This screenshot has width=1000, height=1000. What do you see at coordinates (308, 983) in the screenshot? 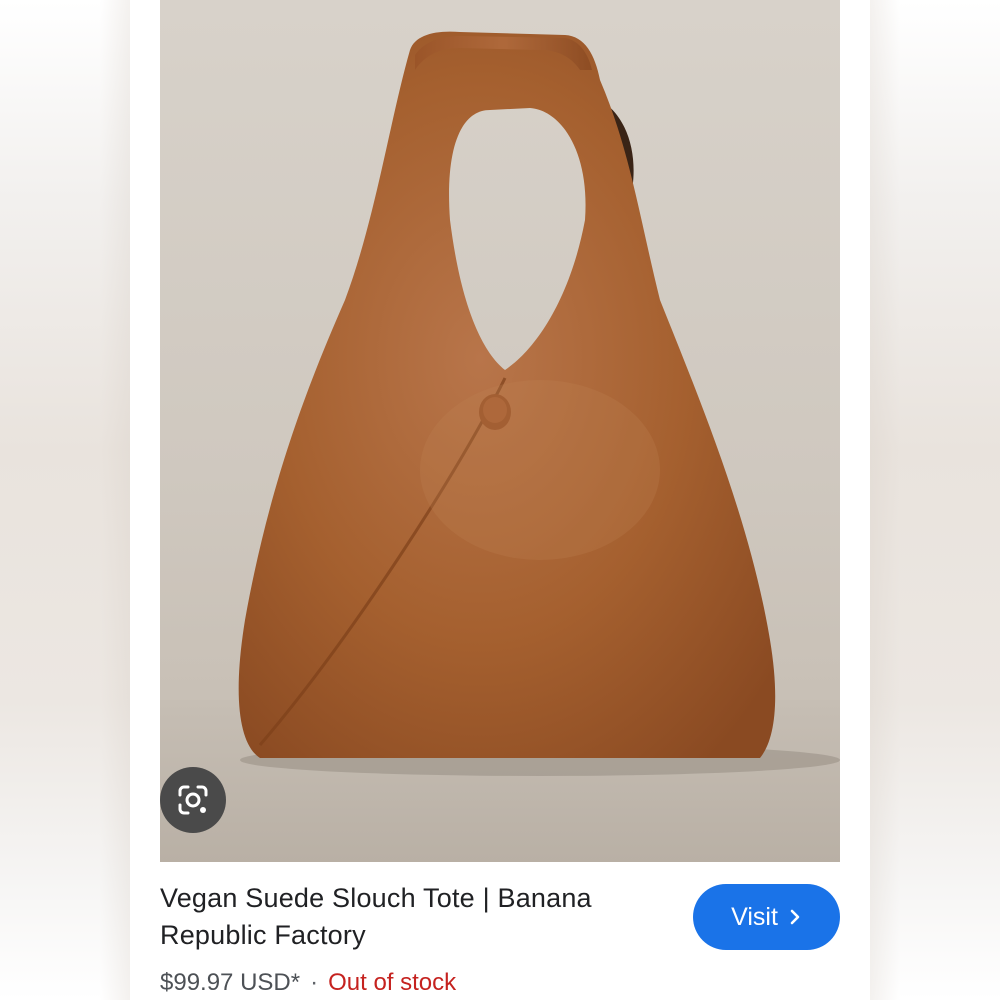
I see `price-availability-row: $99.97 USD* · Out of stock` at bounding box center [308, 983].